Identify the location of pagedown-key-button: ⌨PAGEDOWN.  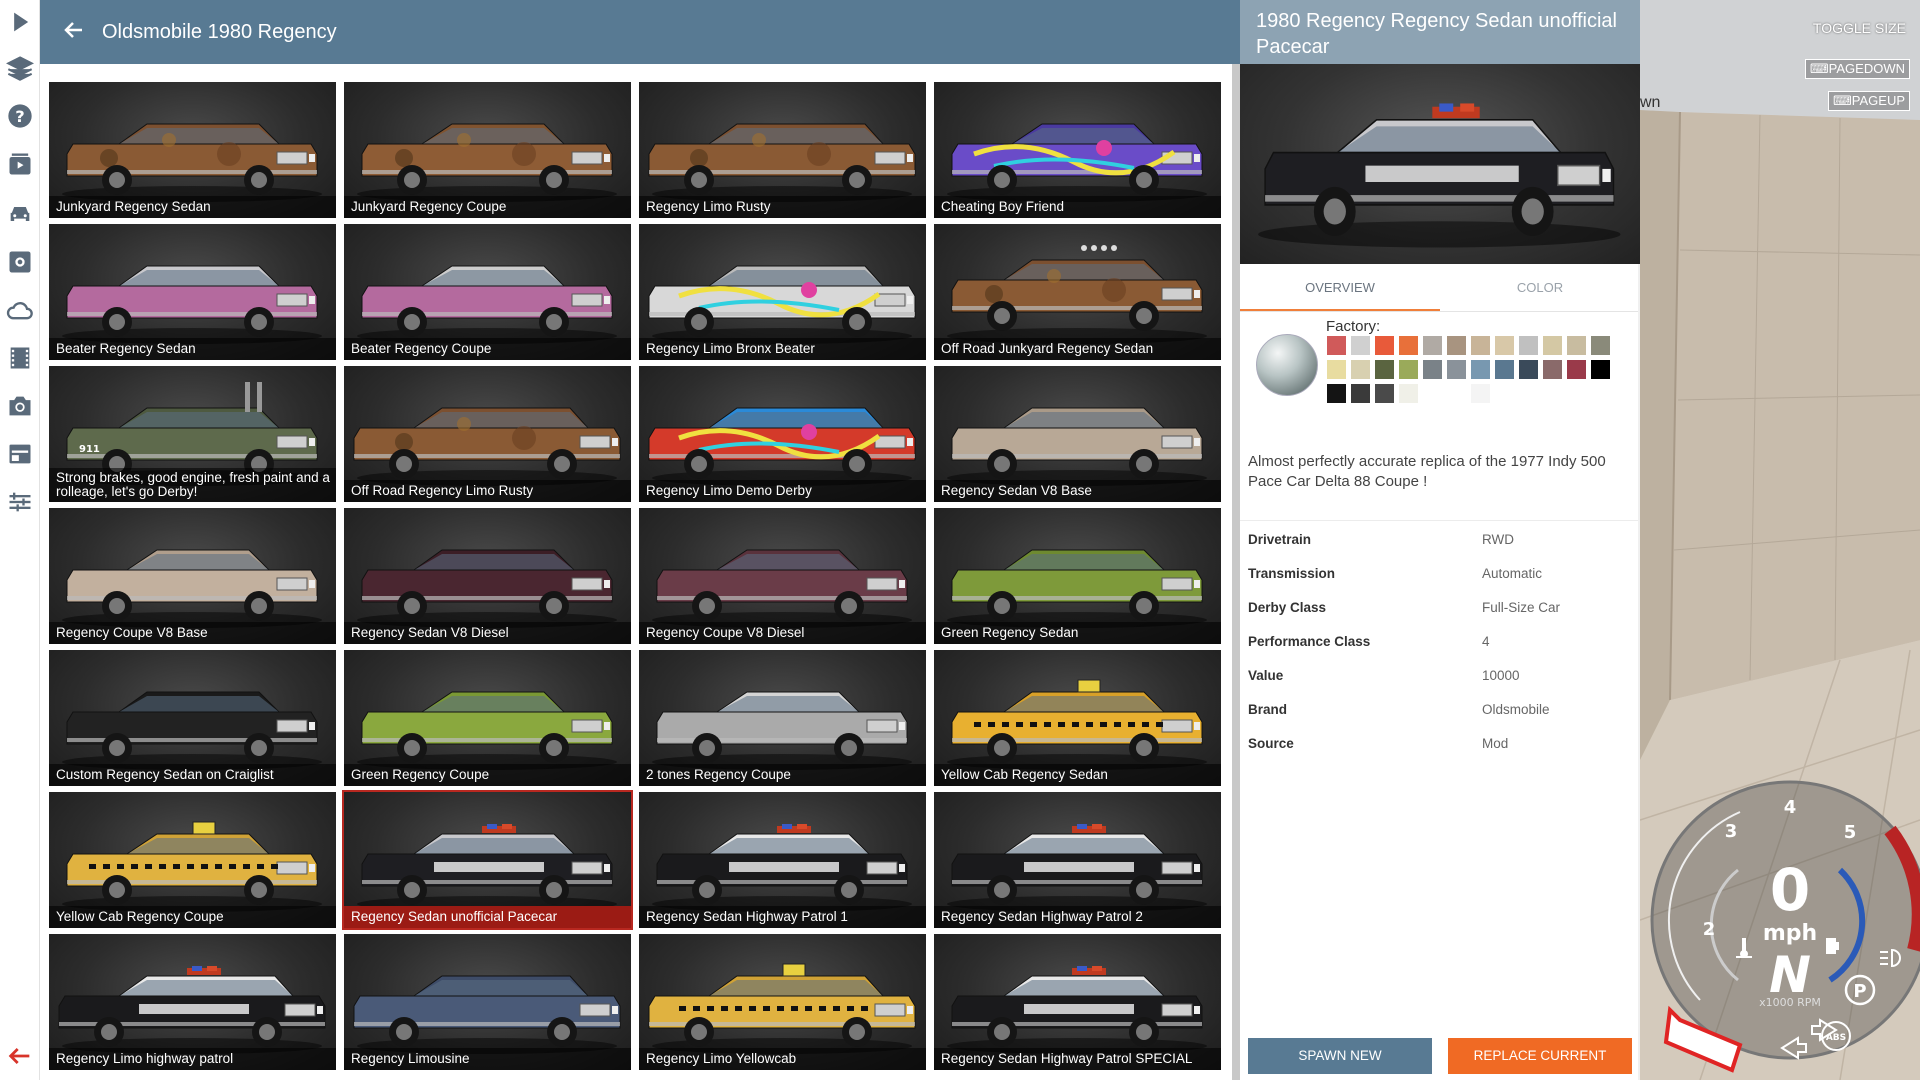
(1857, 69).